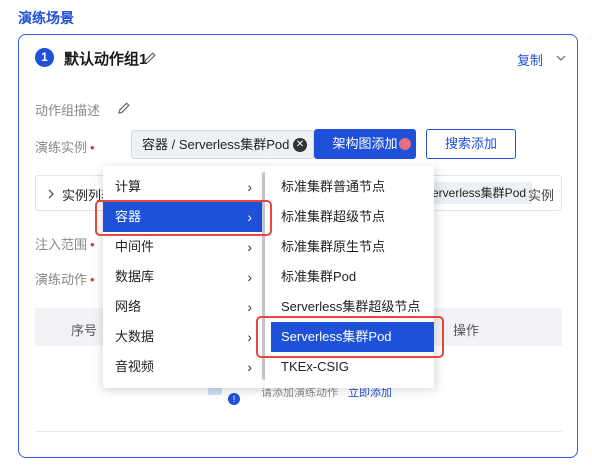 Image resolution: width=592 pixels, height=465 pixels. What do you see at coordinates (185, 367) in the screenshot?
I see `menu-item-media: 音视频 ›` at bounding box center [185, 367].